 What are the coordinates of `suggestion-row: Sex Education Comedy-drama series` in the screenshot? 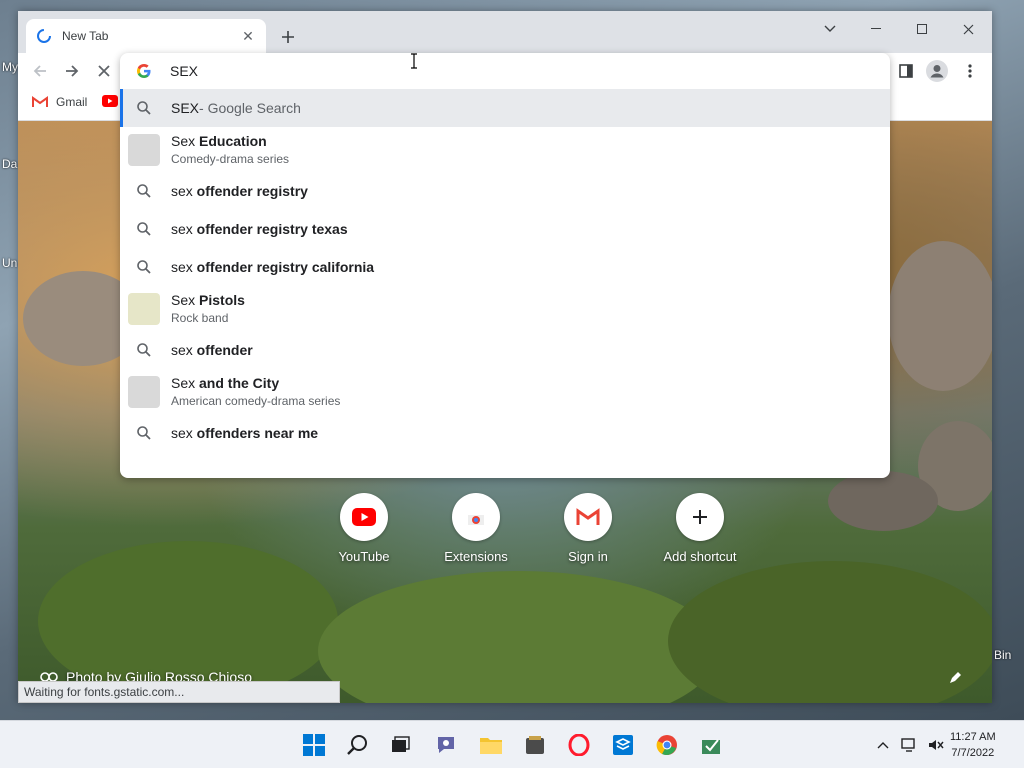 It's located at (505, 149).